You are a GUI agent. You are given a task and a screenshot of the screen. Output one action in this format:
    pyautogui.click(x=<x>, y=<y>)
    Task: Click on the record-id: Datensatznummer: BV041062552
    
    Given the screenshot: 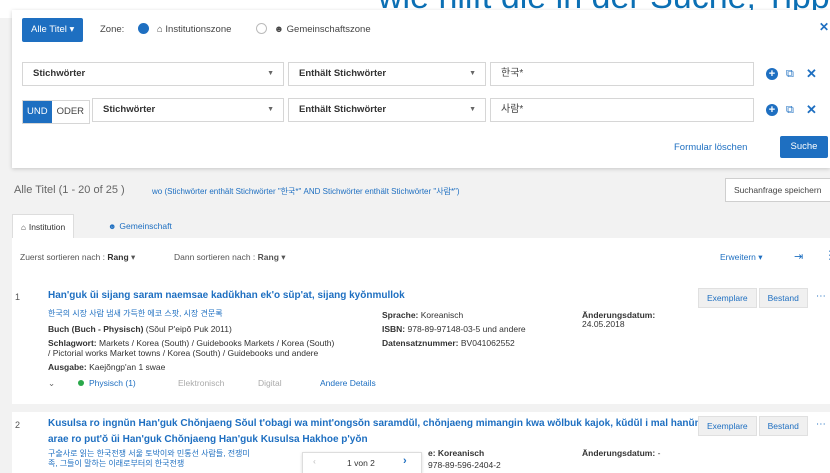 What is the action you would take?
    pyautogui.click(x=448, y=343)
    